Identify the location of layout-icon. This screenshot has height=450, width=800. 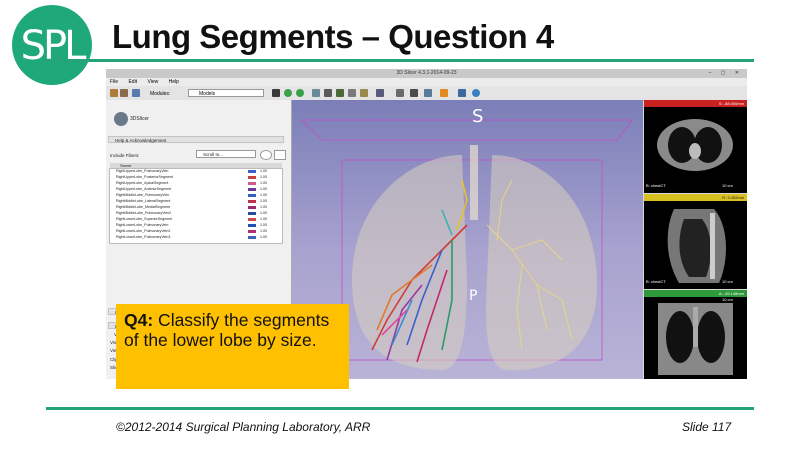
(316, 93).